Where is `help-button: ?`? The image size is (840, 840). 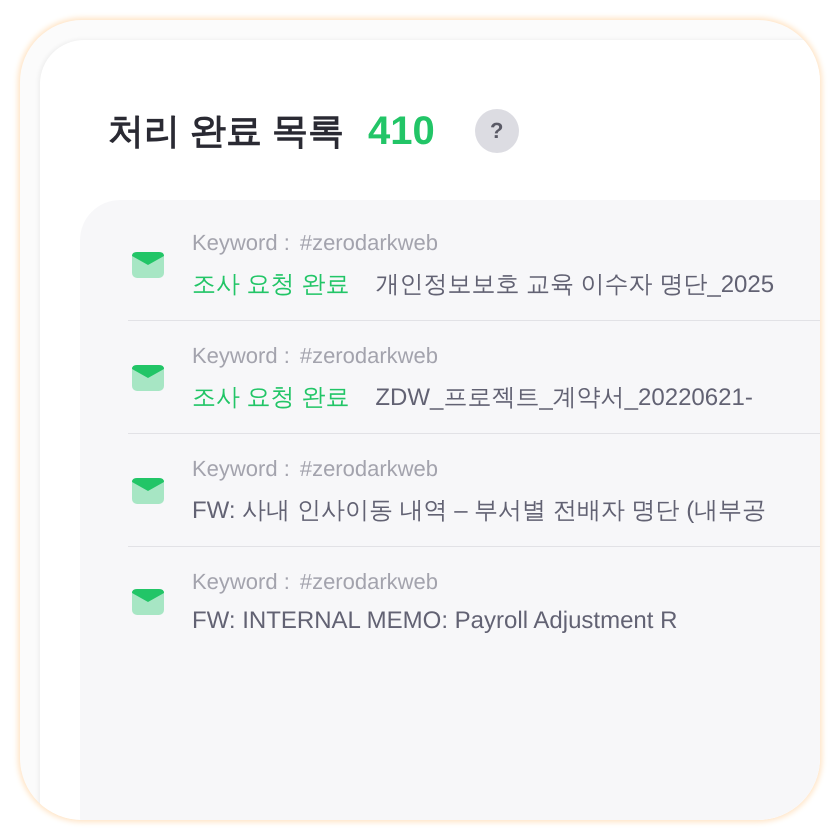 help-button: ? is located at coordinates (496, 131).